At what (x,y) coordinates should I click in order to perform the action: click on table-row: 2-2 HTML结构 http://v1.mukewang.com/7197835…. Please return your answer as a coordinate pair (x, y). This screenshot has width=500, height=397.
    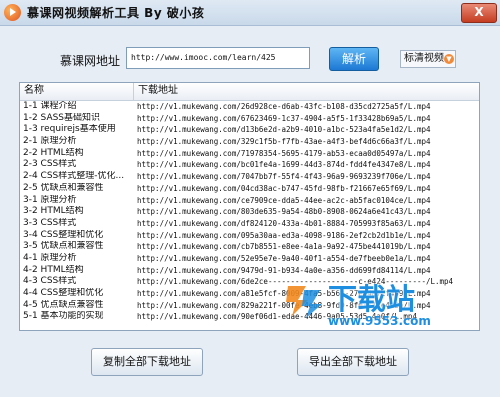
    Looking at the image, I should click on (249, 154).